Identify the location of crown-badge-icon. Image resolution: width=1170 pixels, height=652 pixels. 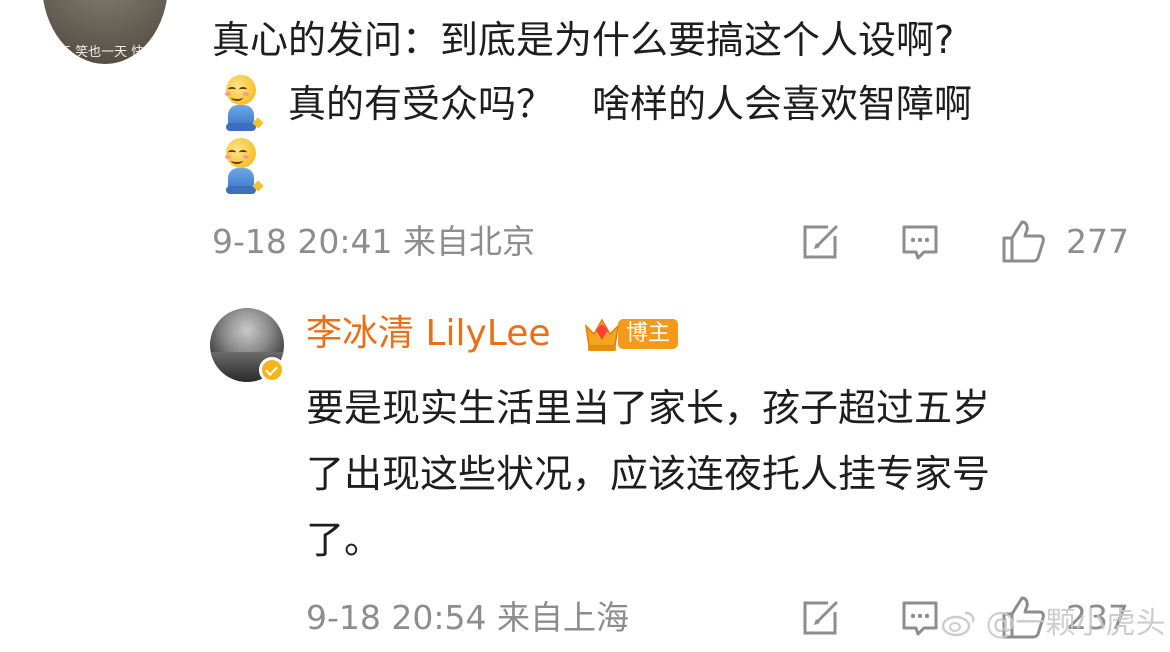
(602, 334).